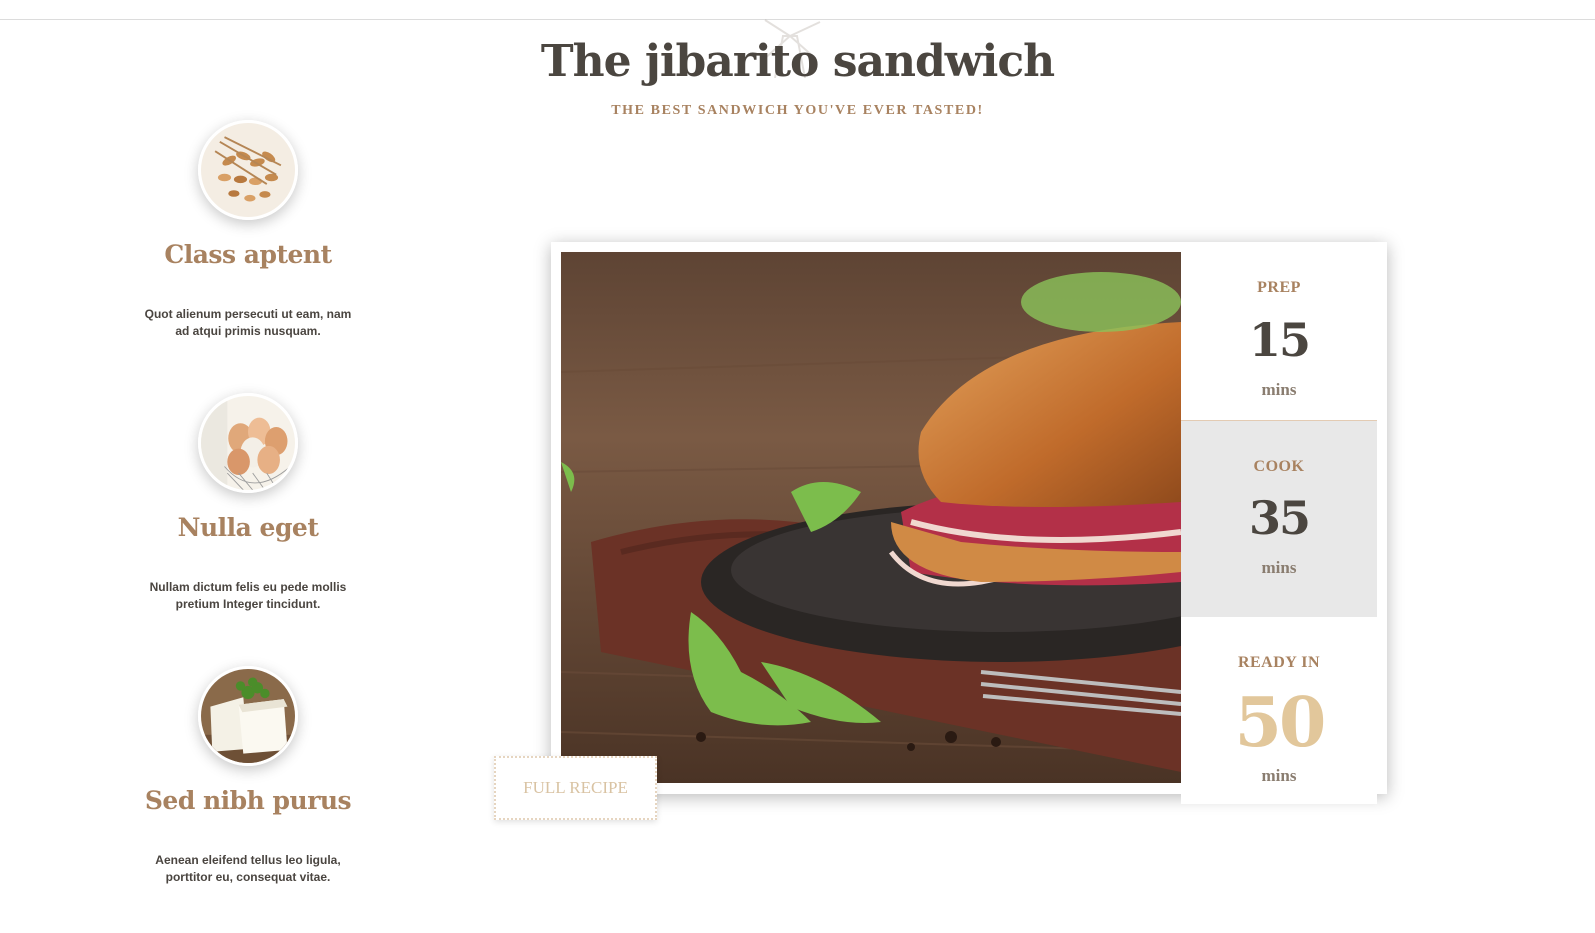 This screenshot has width=1595, height=933. Describe the element at coordinates (1279, 287) in the screenshot. I see `prep-label: PREP` at that location.